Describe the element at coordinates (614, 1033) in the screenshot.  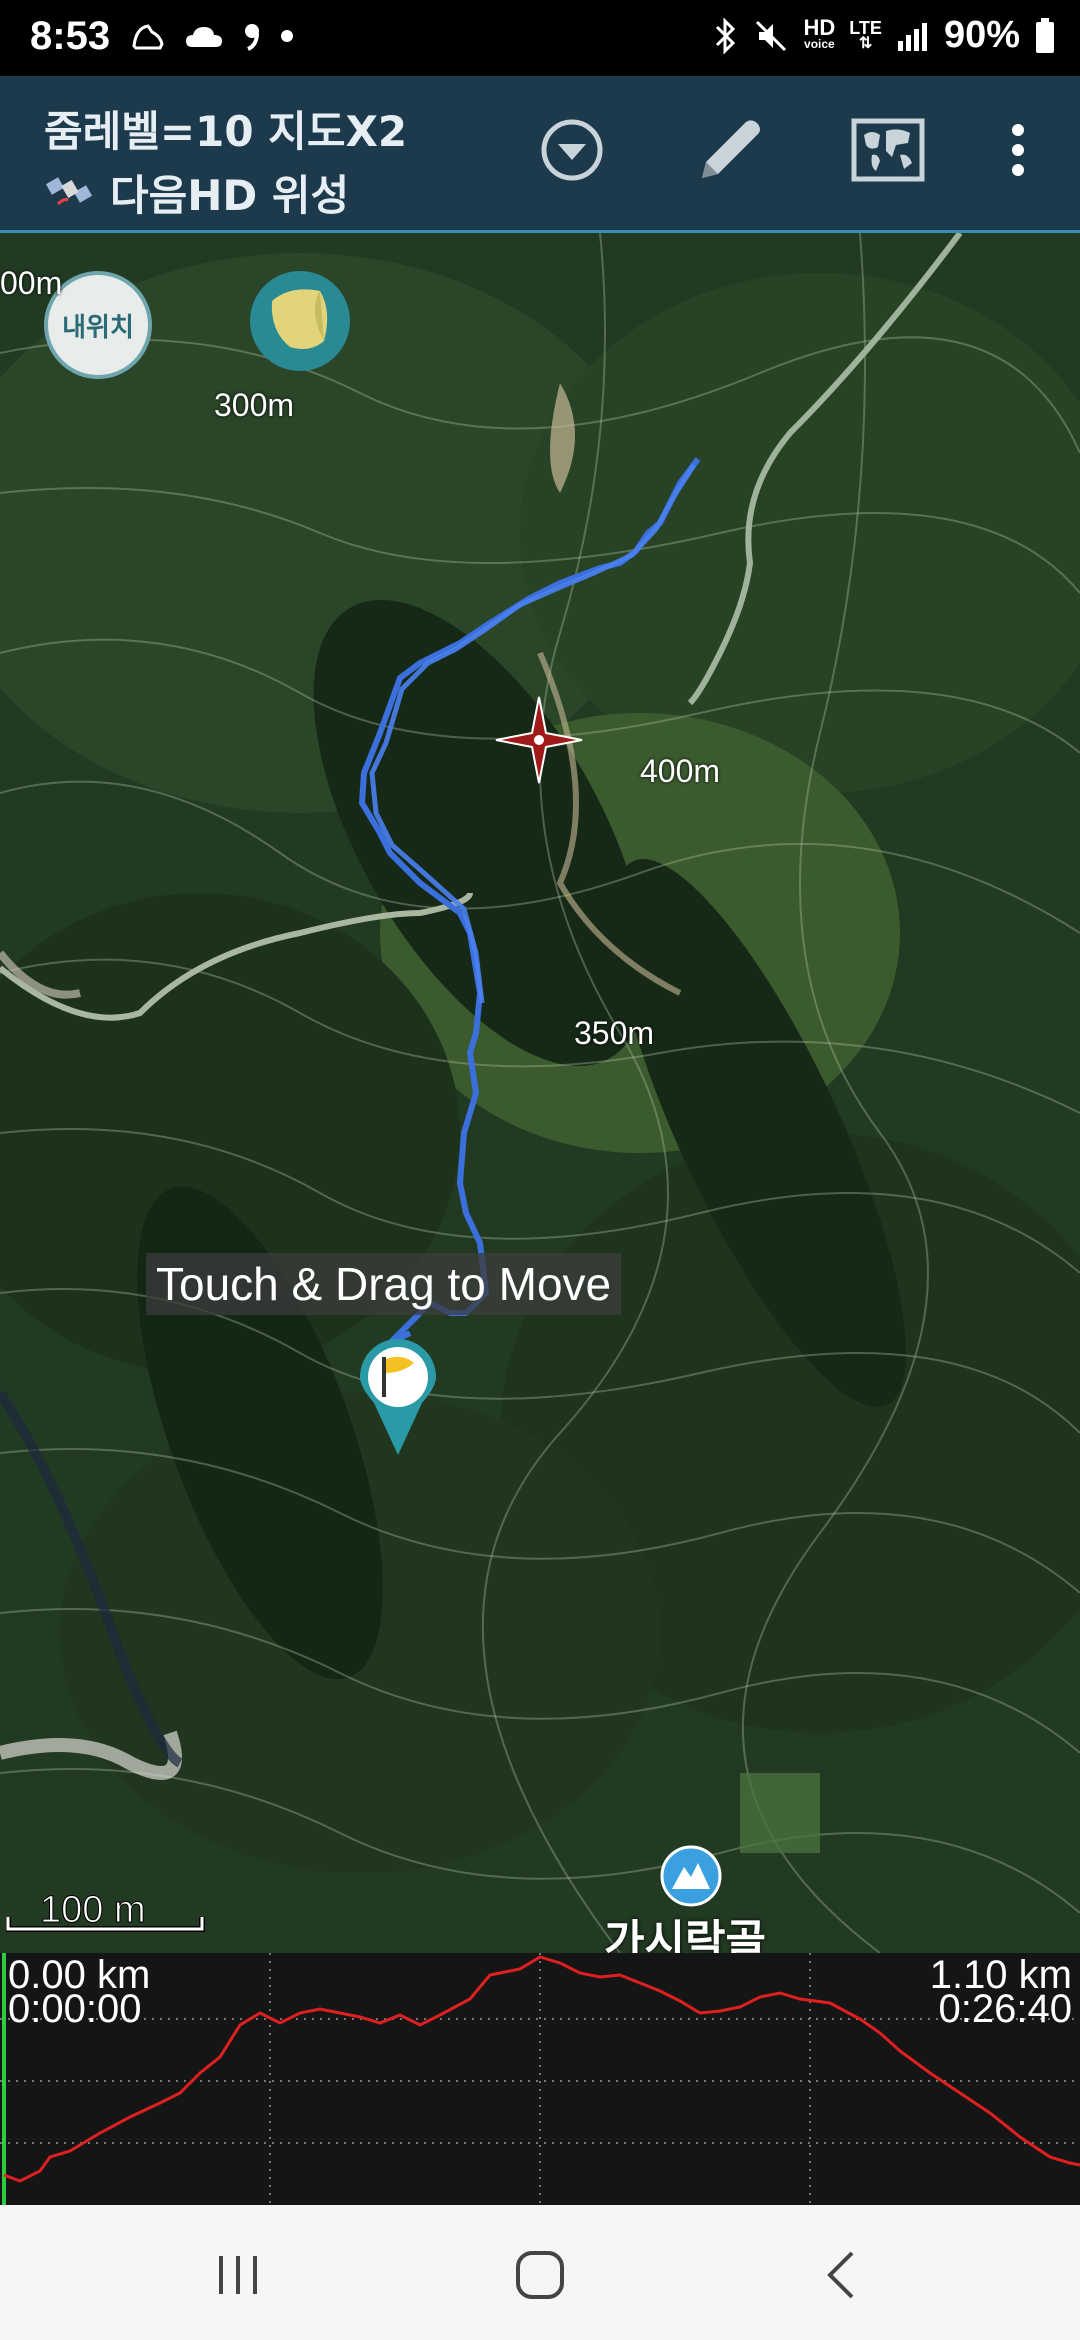
I see `contour-label: 350m` at that location.